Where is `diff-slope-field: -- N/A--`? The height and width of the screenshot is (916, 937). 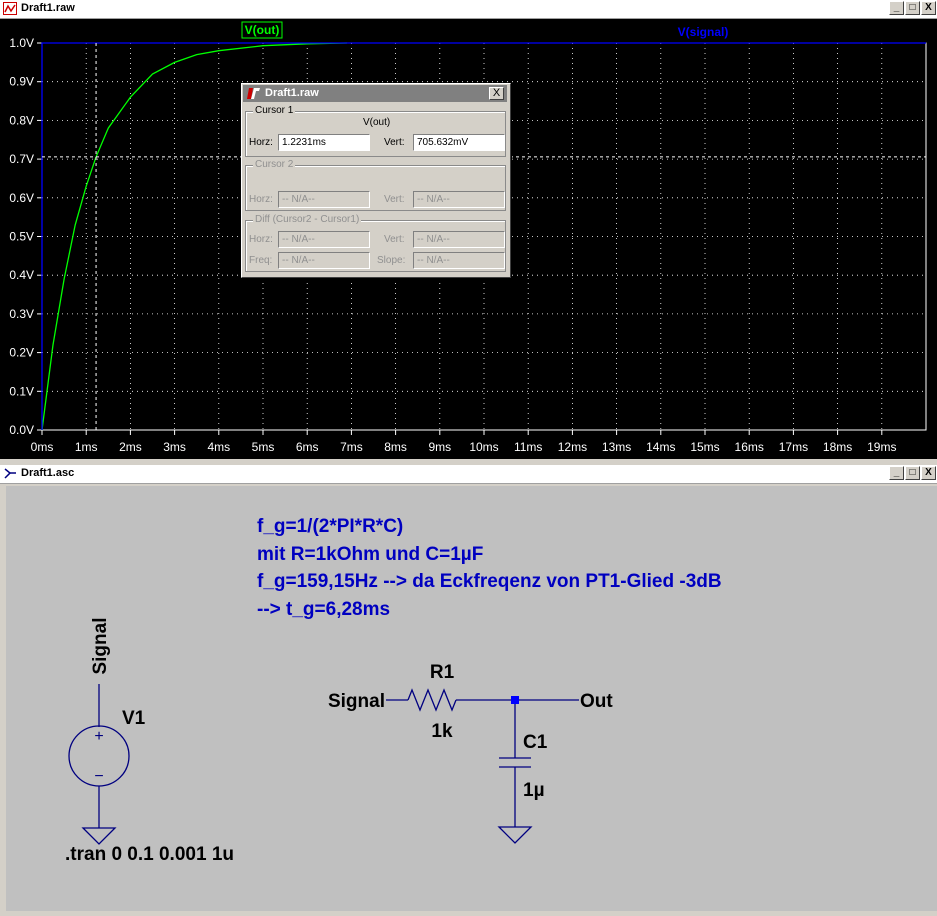 diff-slope-field: -- N/A-- is located at coordinates (459, 260).